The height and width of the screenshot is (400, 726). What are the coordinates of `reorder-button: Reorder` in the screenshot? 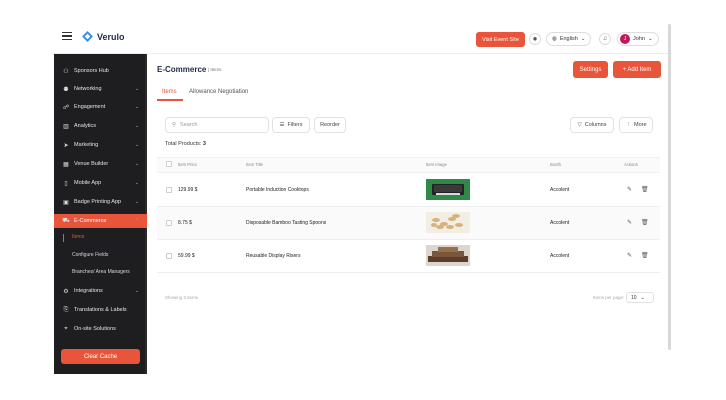 It's located at (330, 125).